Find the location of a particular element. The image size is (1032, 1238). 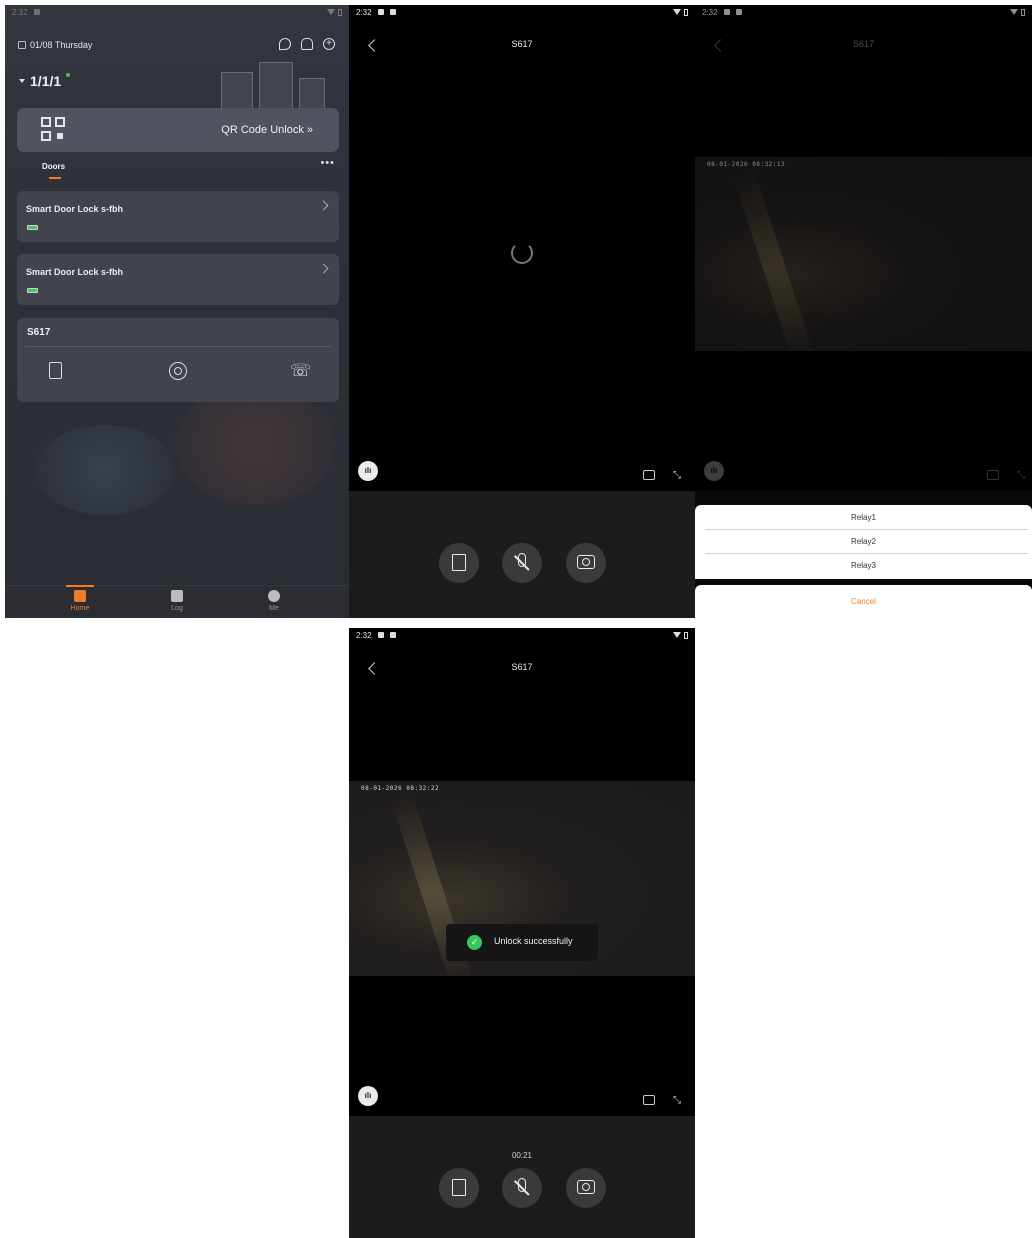

date-text: 01/08 Thursday is located at coordinates (61, 45).